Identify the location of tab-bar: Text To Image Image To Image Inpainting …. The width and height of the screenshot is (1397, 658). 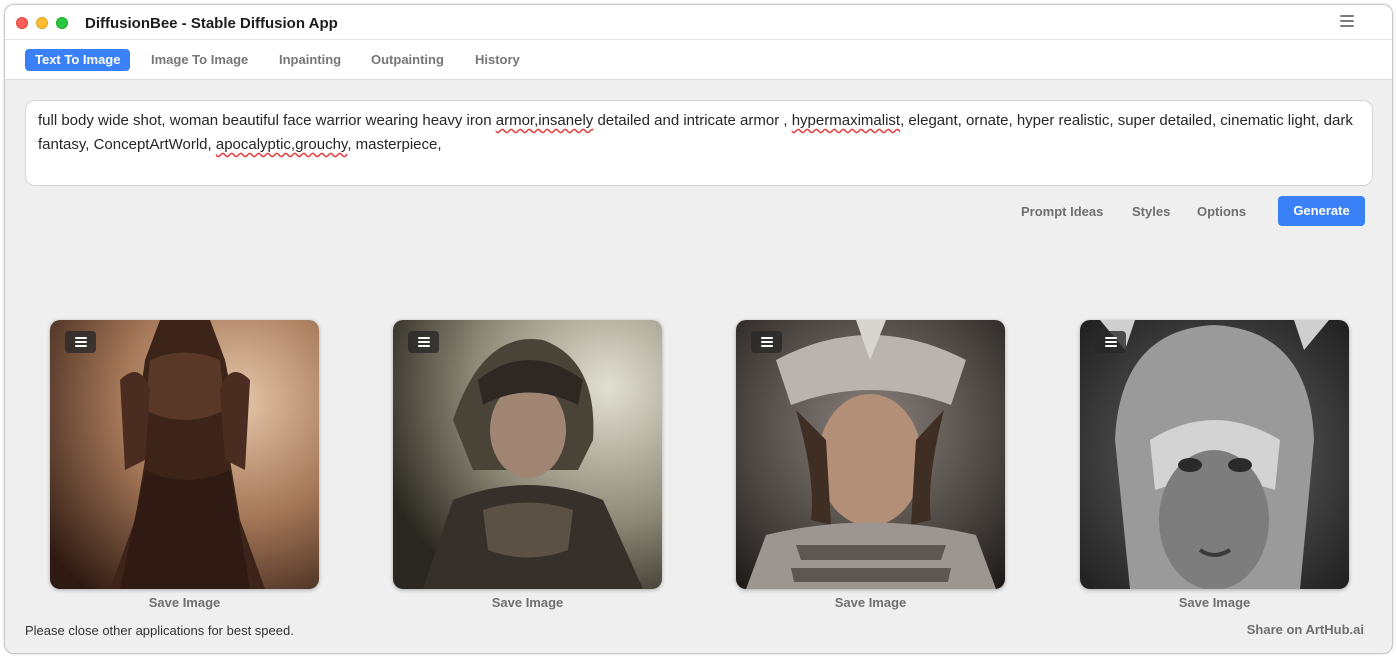
(698, 60).